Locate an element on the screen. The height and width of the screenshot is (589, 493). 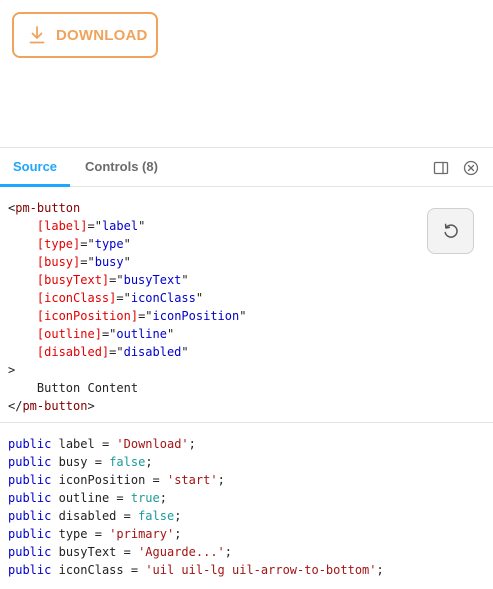
button-content-text: Button Content is located at coordinates (87, 388).